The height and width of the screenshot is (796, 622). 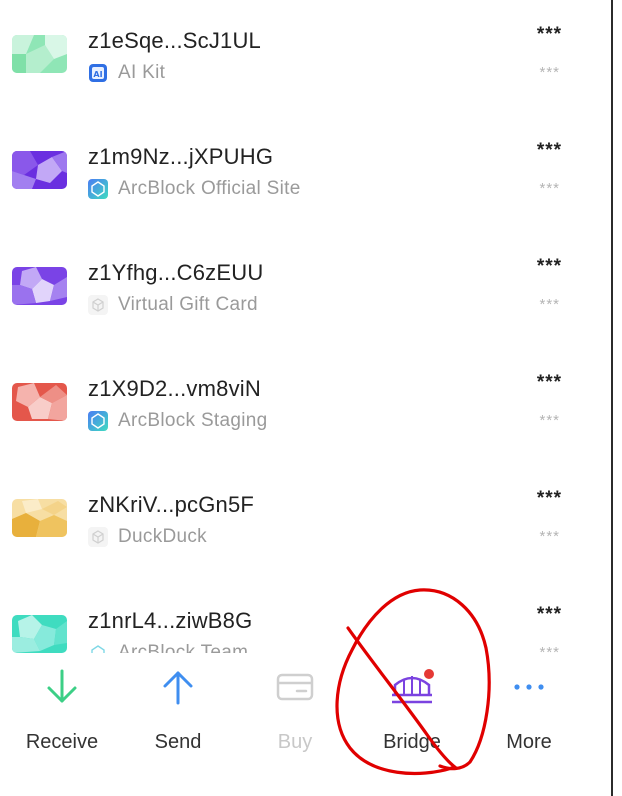 I want to click on svg-text: AI, so click(x=97, y=74).